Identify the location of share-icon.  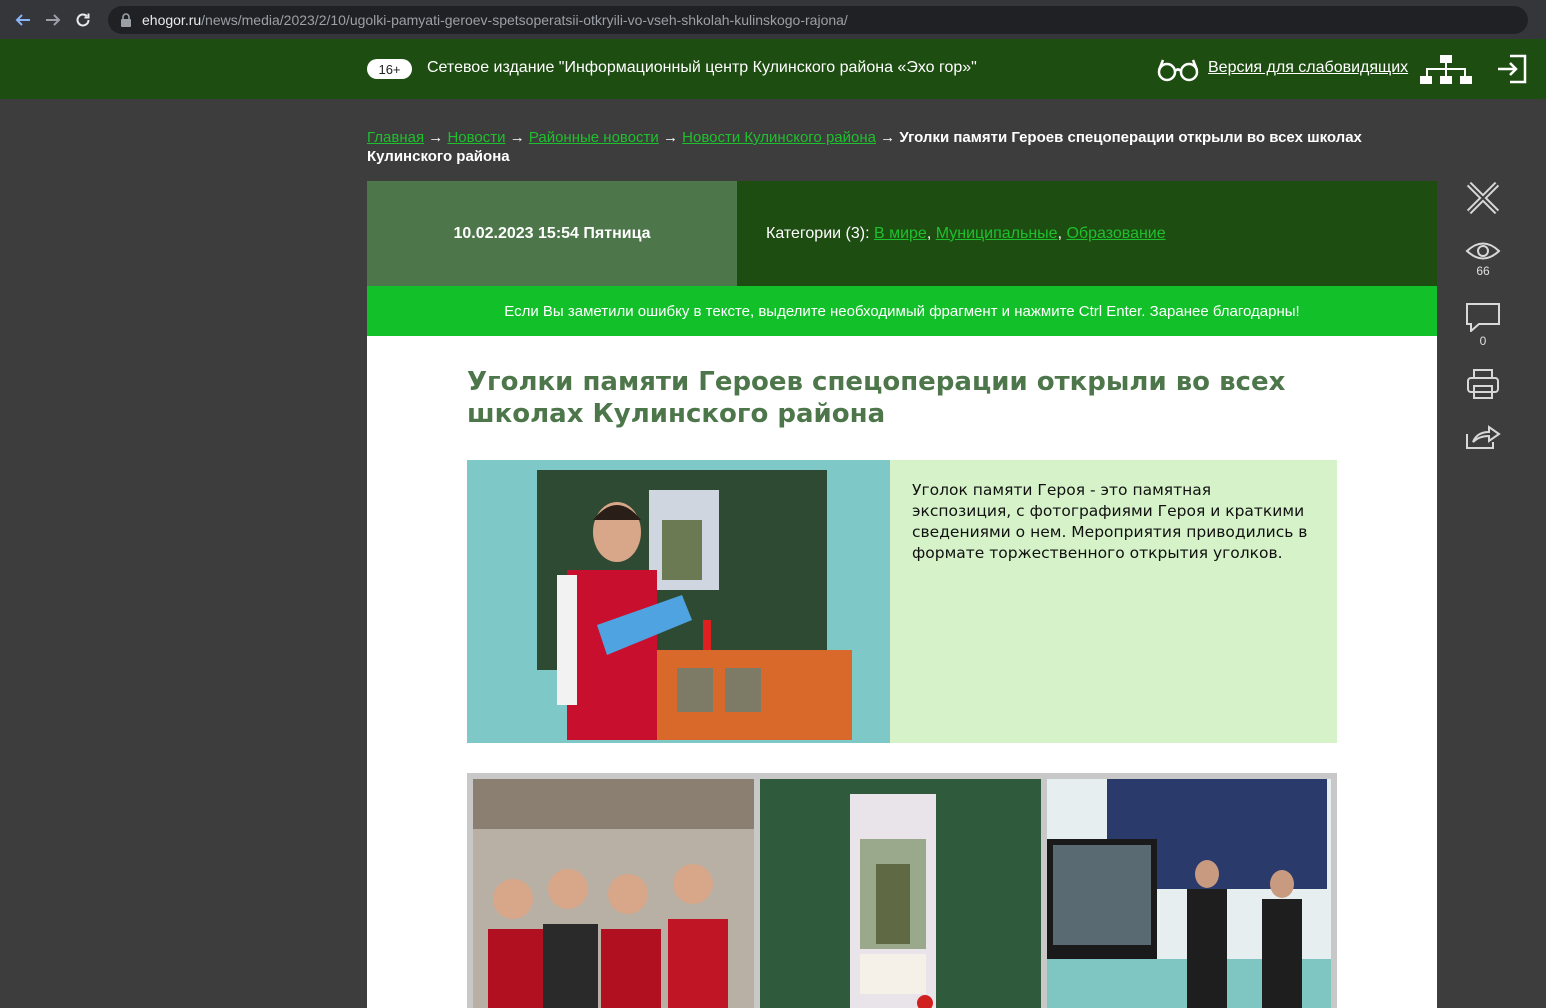
(1483, 437).